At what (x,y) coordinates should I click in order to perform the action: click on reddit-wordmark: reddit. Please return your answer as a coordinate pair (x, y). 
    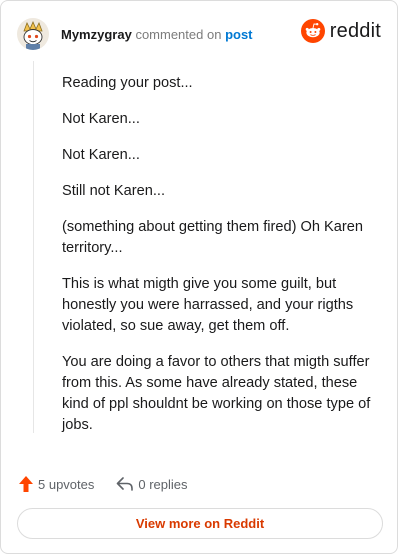
    Looking at the image, I should click on (355, 30).